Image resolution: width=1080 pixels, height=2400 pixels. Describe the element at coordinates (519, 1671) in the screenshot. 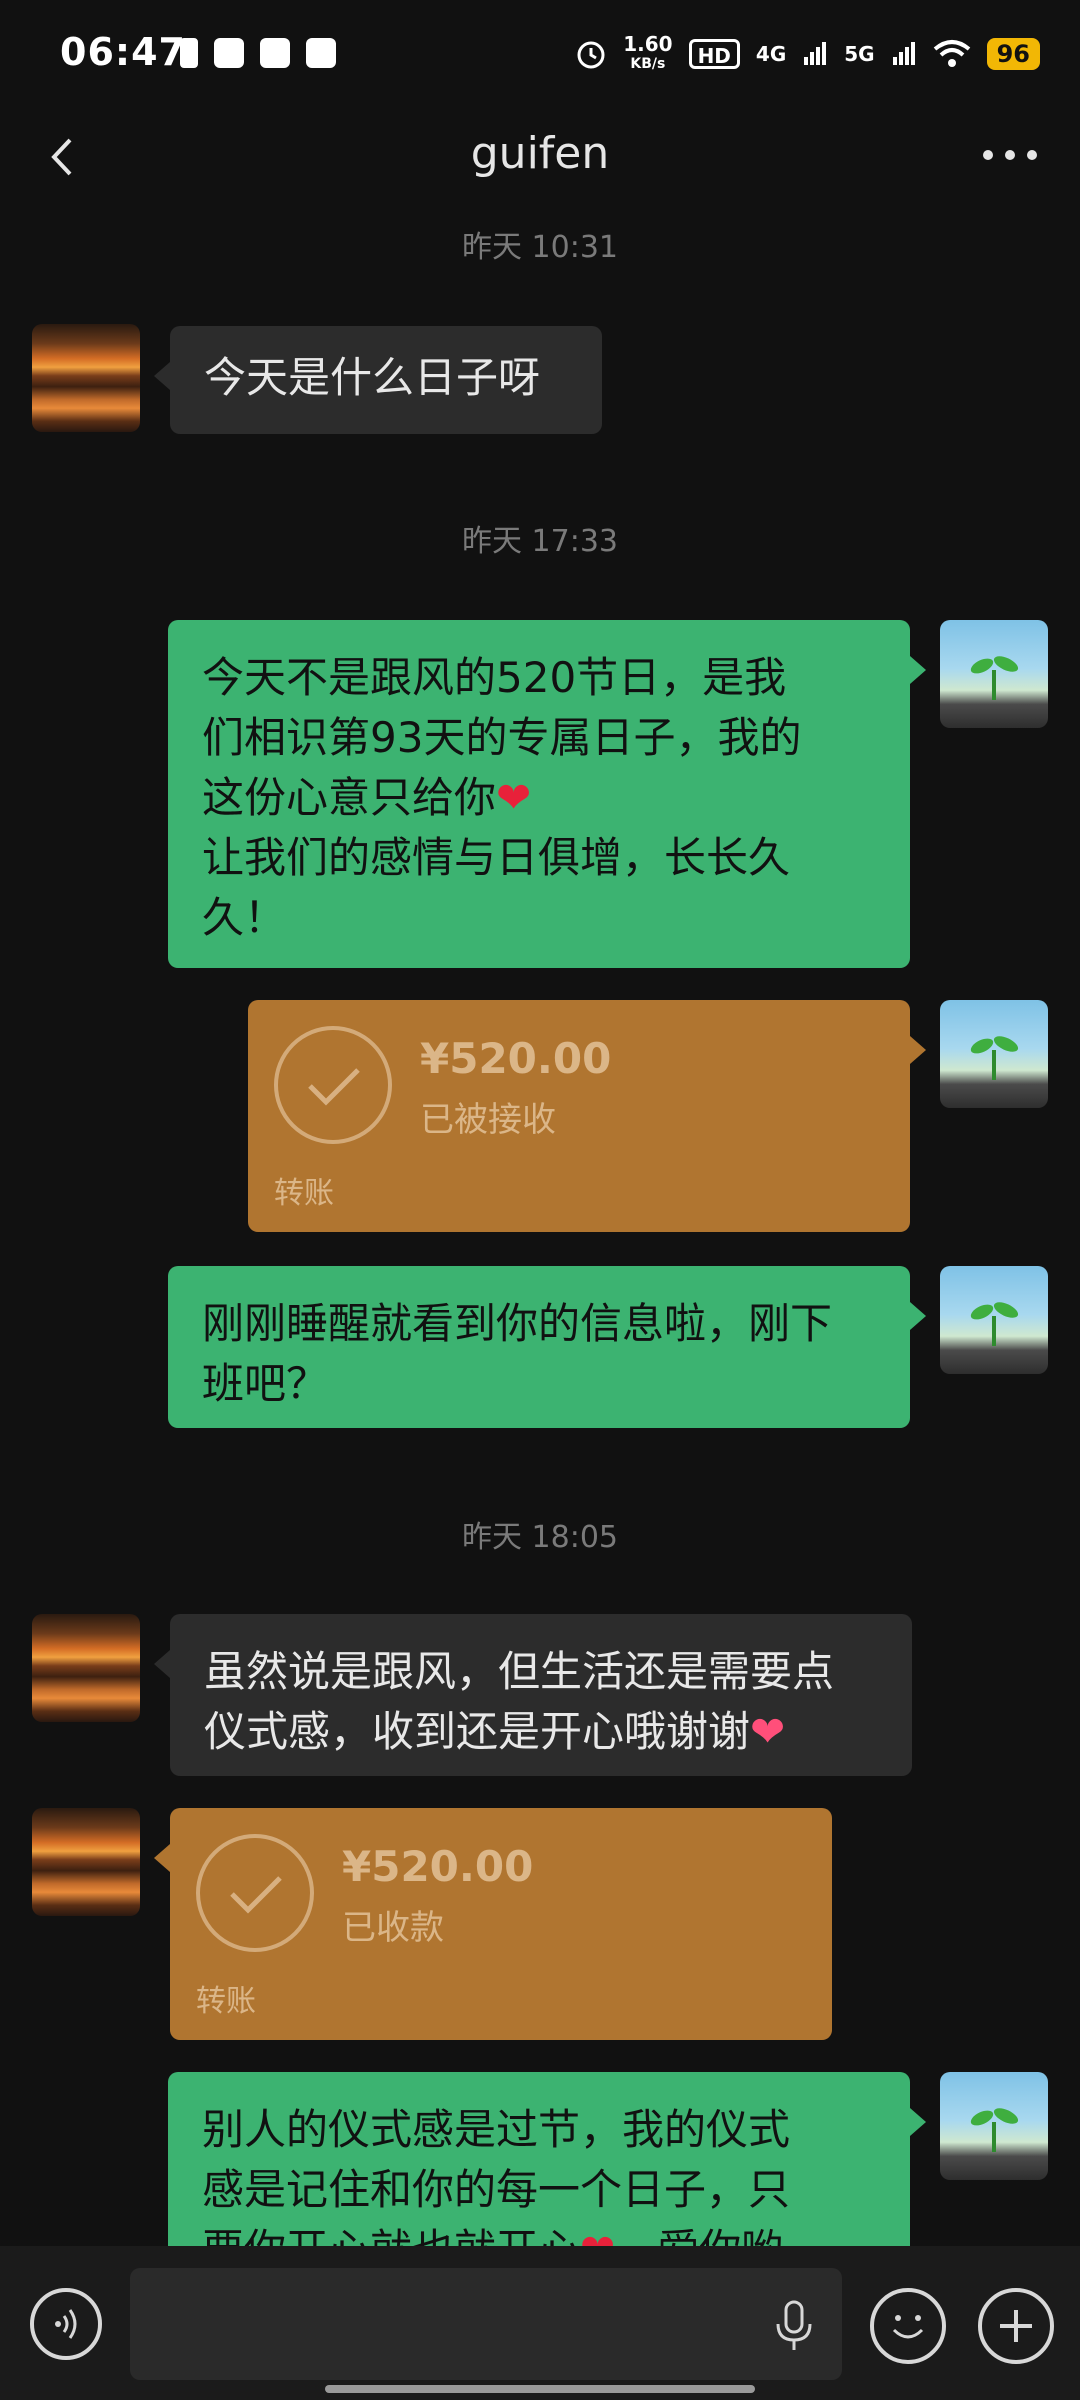

I see `message-line: 虽然说是跟风，但生活还是需要点` at that location.